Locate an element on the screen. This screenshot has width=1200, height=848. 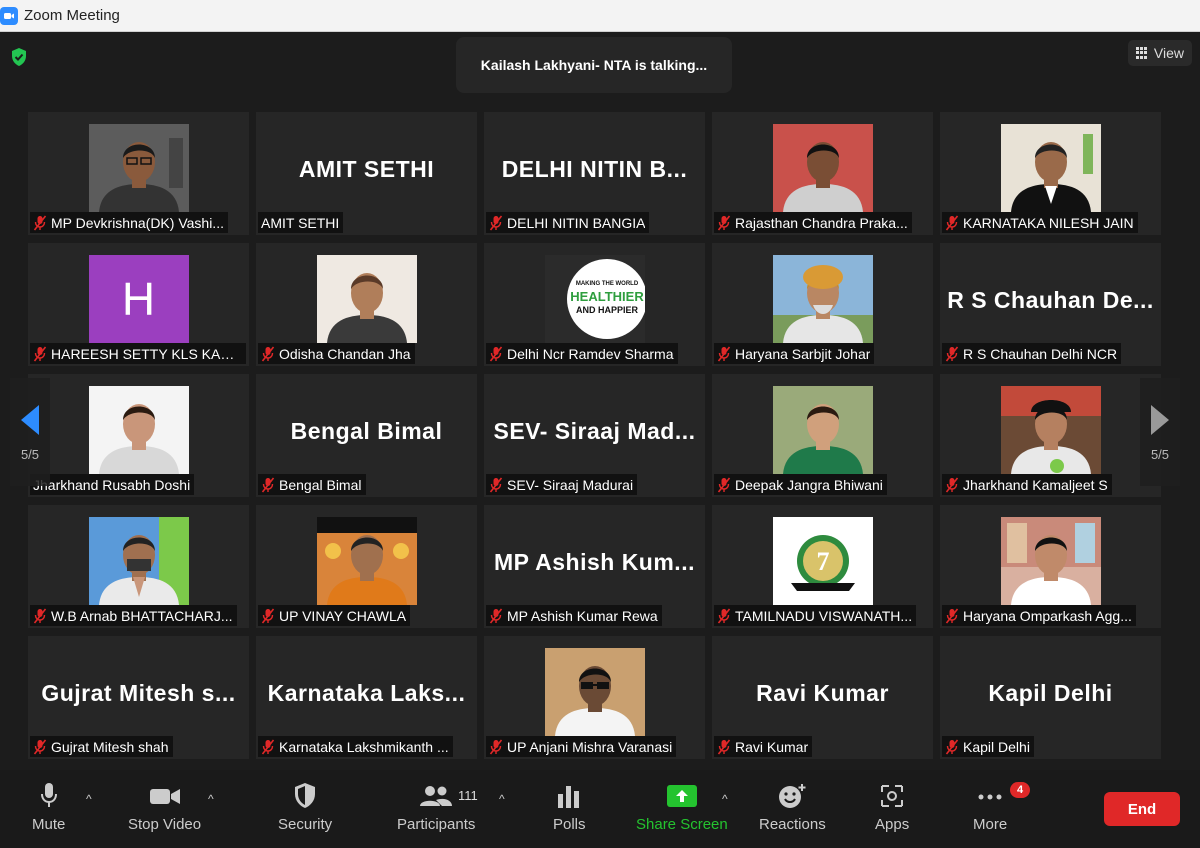
participant-name: Gujrat Mitesh shah is located at coordinates (110, 746).